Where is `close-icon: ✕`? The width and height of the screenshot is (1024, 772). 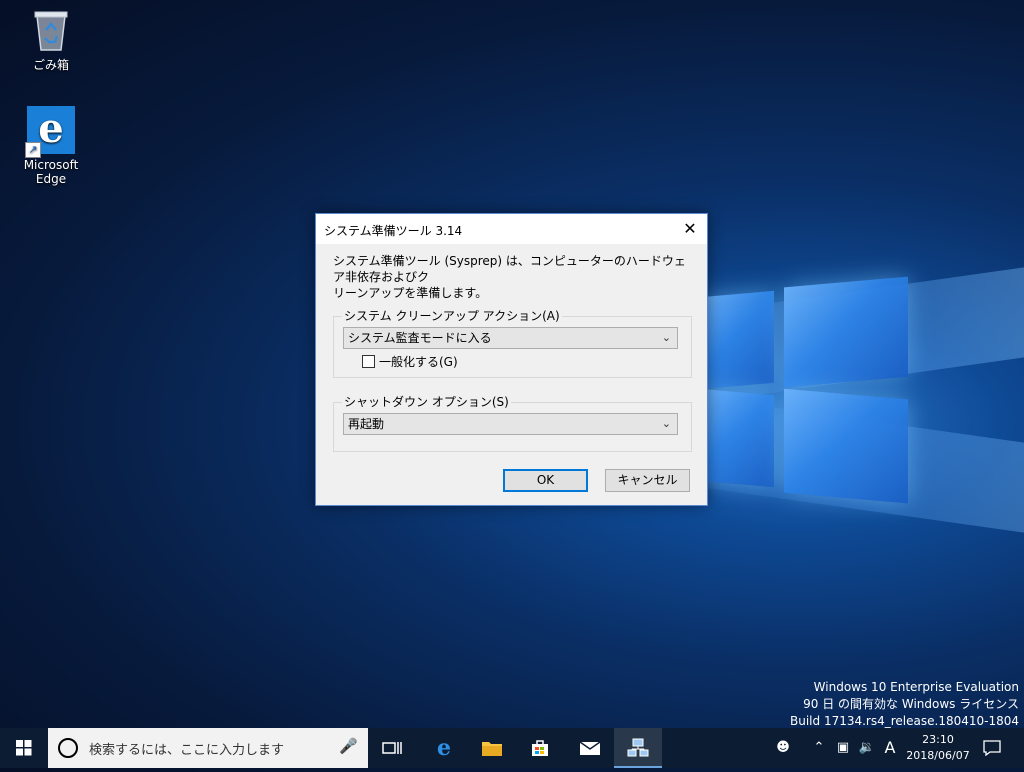 close-icon: ✕ is located at coordinates (690, 229).